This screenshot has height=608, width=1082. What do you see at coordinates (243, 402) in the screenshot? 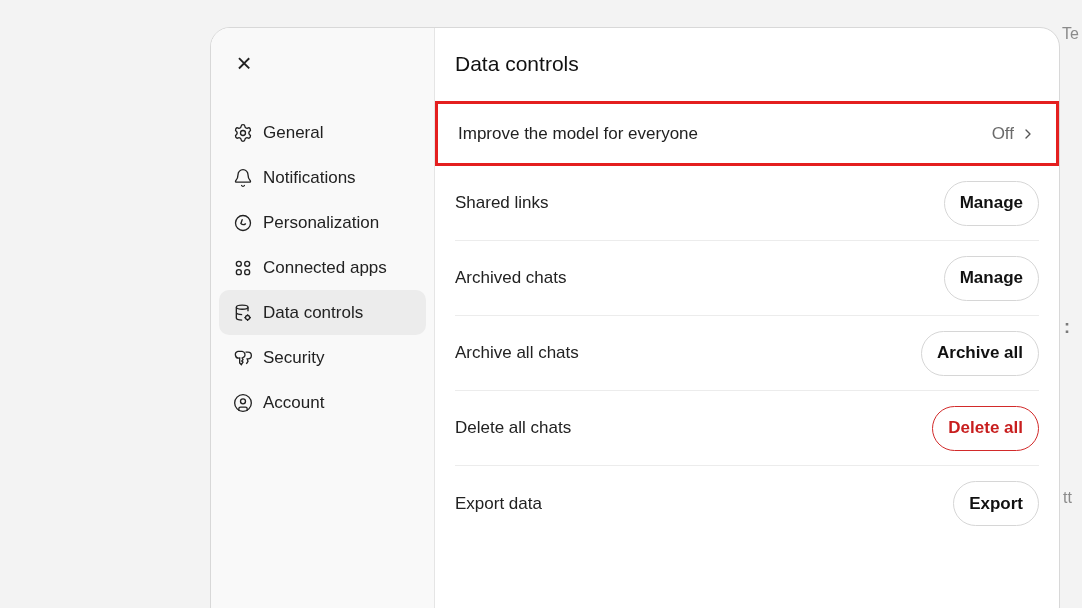
I see `user-icon` at bounding box center [243, 402].